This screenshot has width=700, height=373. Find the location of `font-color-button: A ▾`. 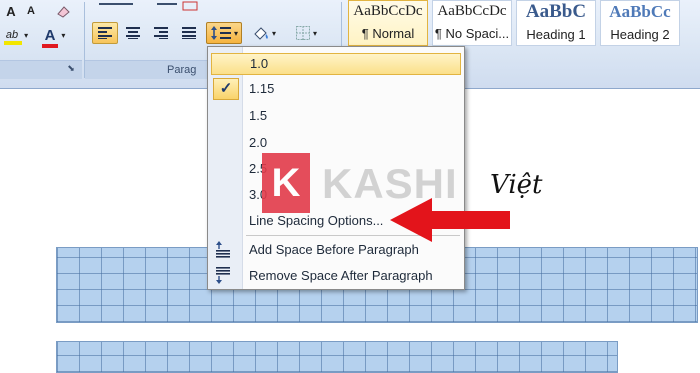

font-color-button: A ▾ is located at coordinates (55, 36).